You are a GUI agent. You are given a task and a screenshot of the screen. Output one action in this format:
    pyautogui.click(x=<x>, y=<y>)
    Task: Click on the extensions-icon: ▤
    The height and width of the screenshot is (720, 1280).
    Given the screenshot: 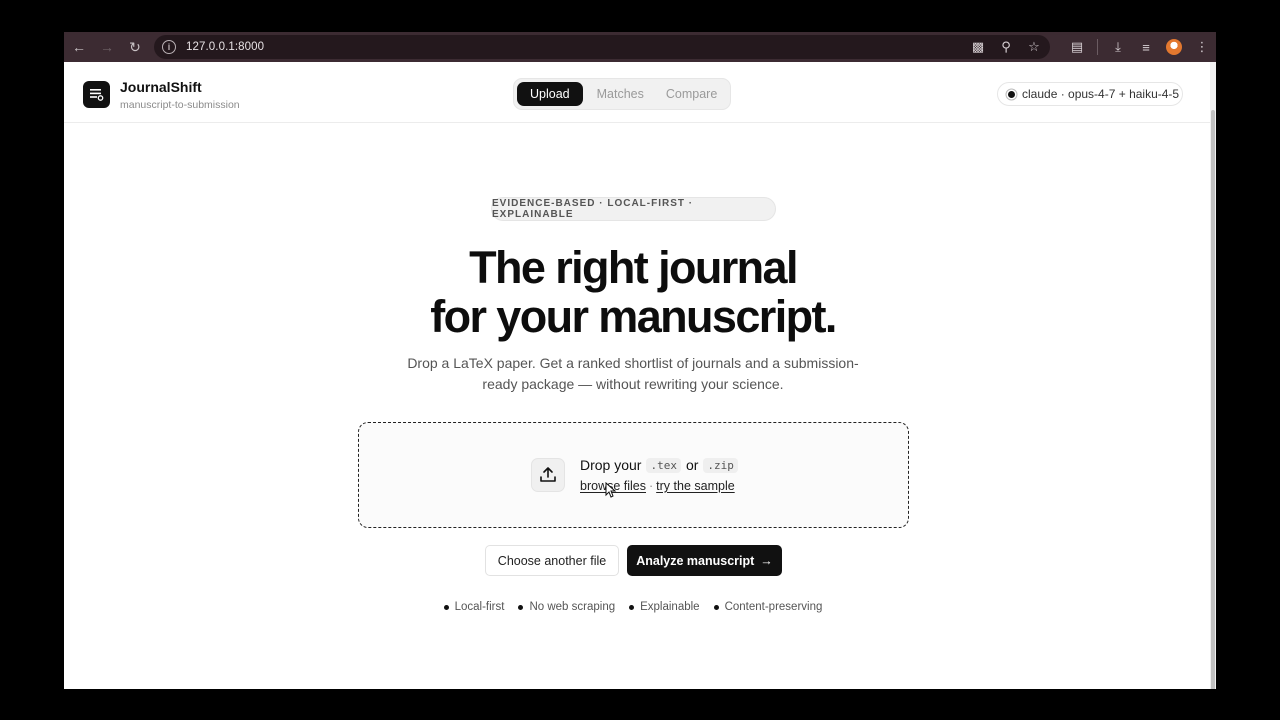 What is the action you would take?
    pyautogui.click(x=1077, y=47)
    